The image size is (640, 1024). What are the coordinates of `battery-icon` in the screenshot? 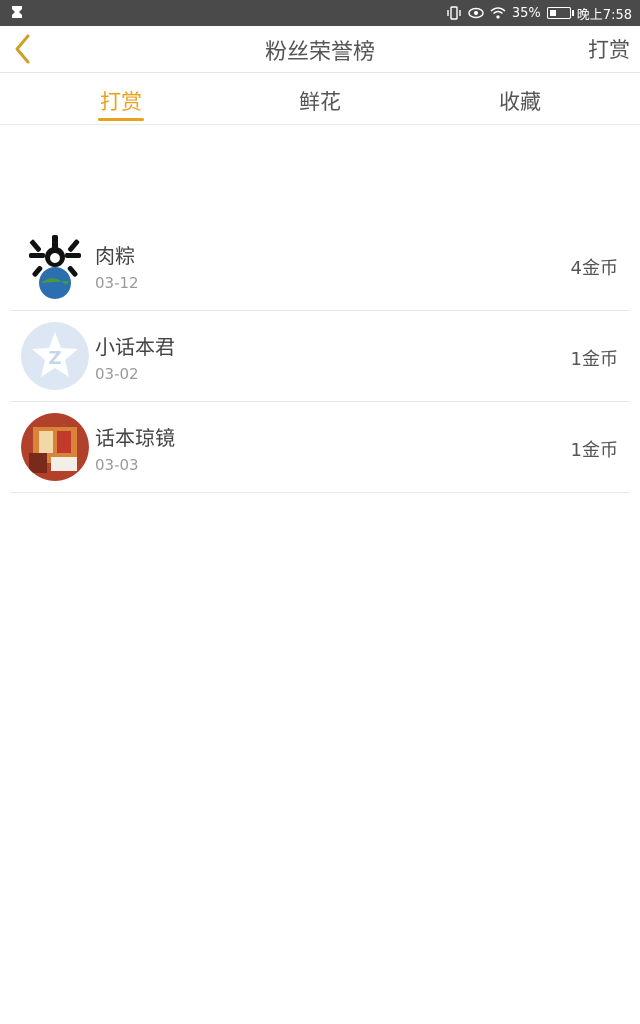 It's located at (560, 13).